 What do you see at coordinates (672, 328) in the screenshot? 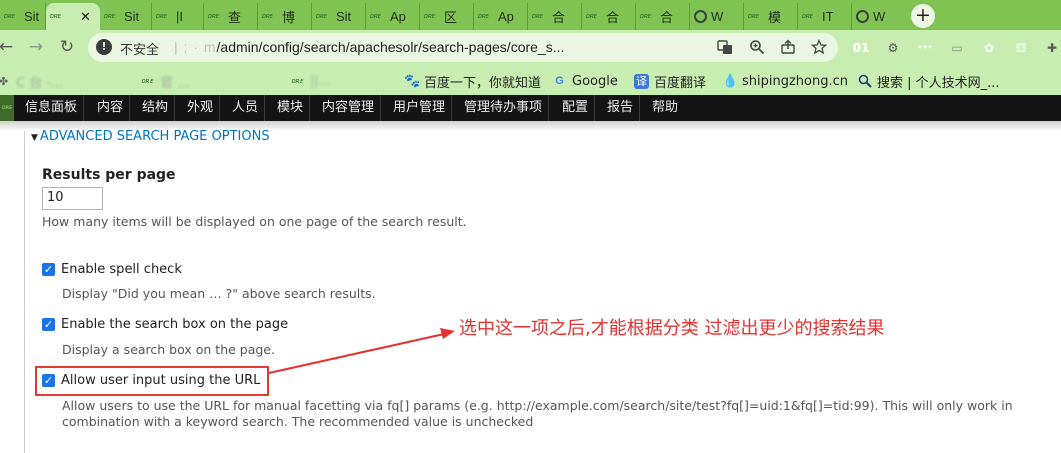
I see `annotation-text: 选中这一项之后,才能根据分类 过滤出更少的搜索结果` at bounding box center [672, 328].